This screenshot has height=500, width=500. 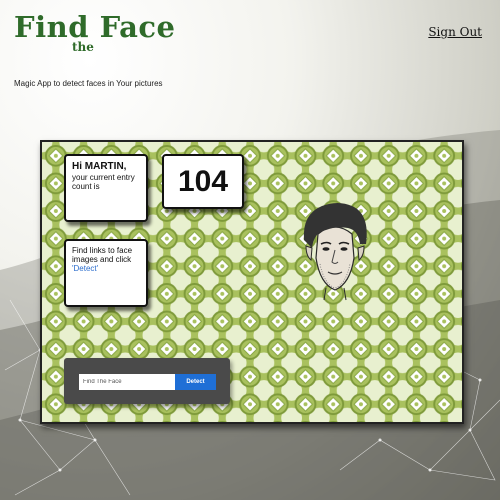 I want to click on user-name: MARTIN, so click(x=104, y=166).